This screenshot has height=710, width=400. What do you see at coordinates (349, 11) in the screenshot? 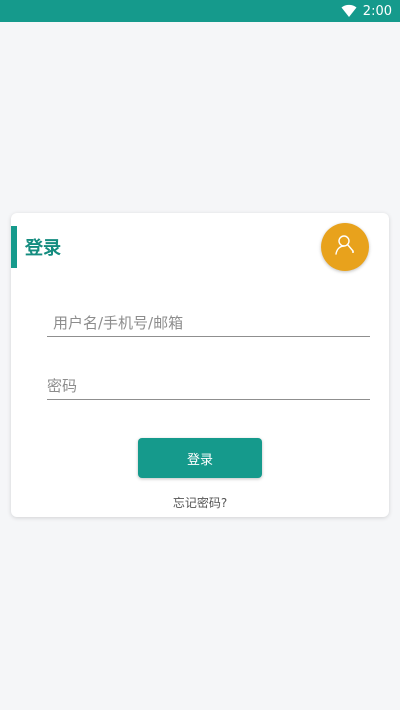
I see `wifi-icon` at bounding box center [349, 11].